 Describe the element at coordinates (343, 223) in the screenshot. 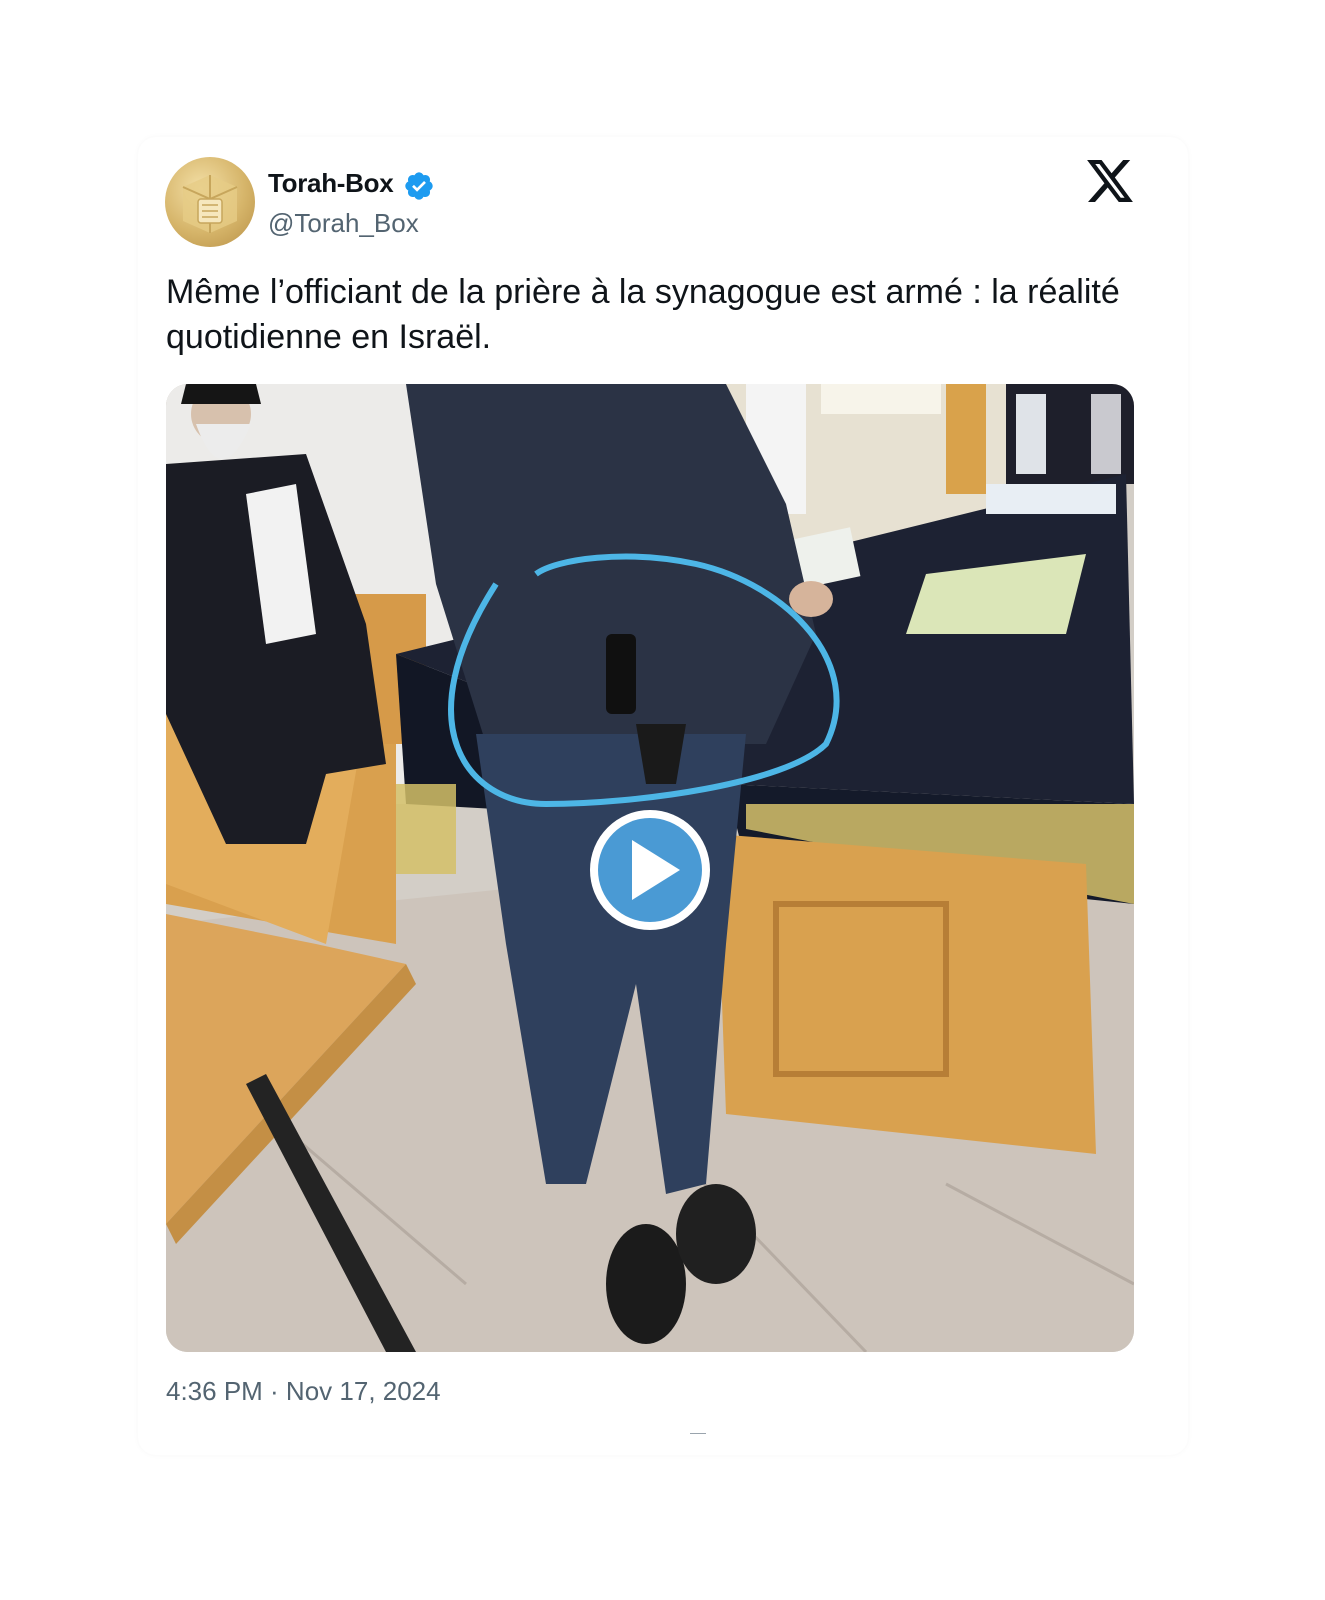

I see `author-handle: @Torah_Box` at that location.